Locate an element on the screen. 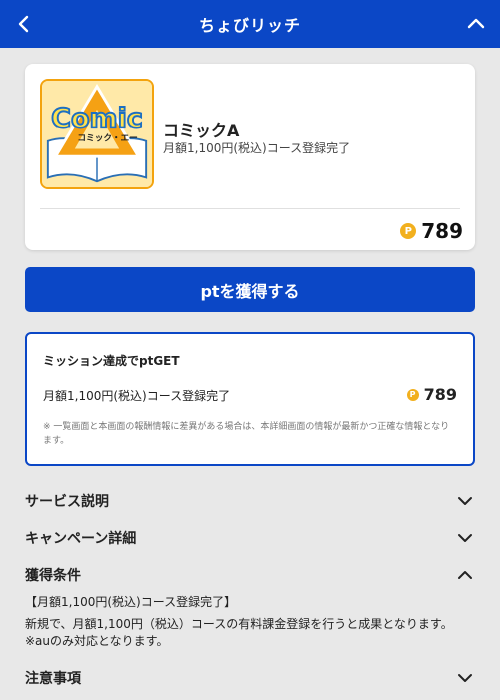  section-label: キャンペーン詳細 is located at coordinates (81, 539).